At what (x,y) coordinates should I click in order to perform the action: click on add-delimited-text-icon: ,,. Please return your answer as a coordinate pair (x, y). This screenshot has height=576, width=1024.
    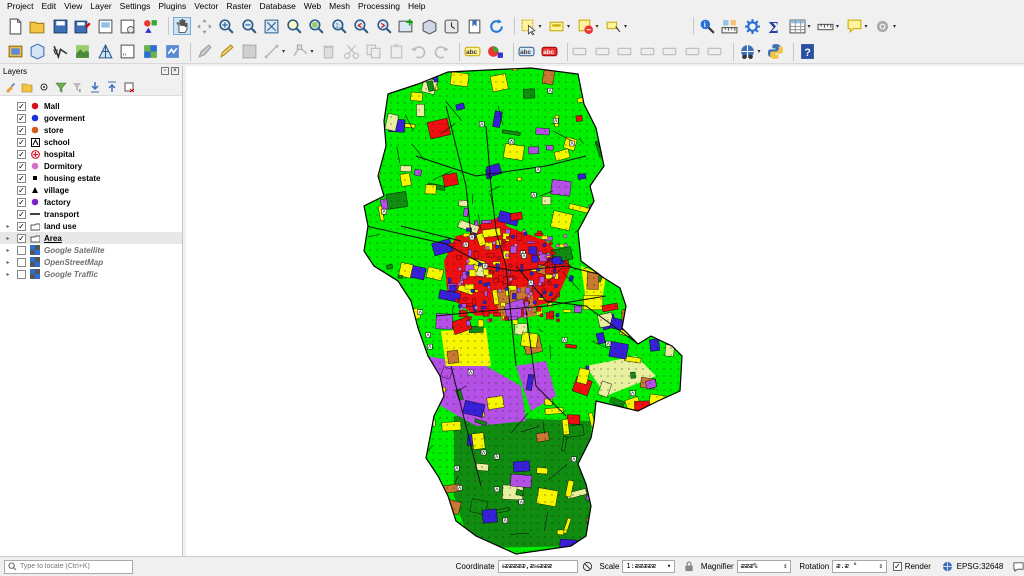
    Looking at the image, I should click on (128, 52).